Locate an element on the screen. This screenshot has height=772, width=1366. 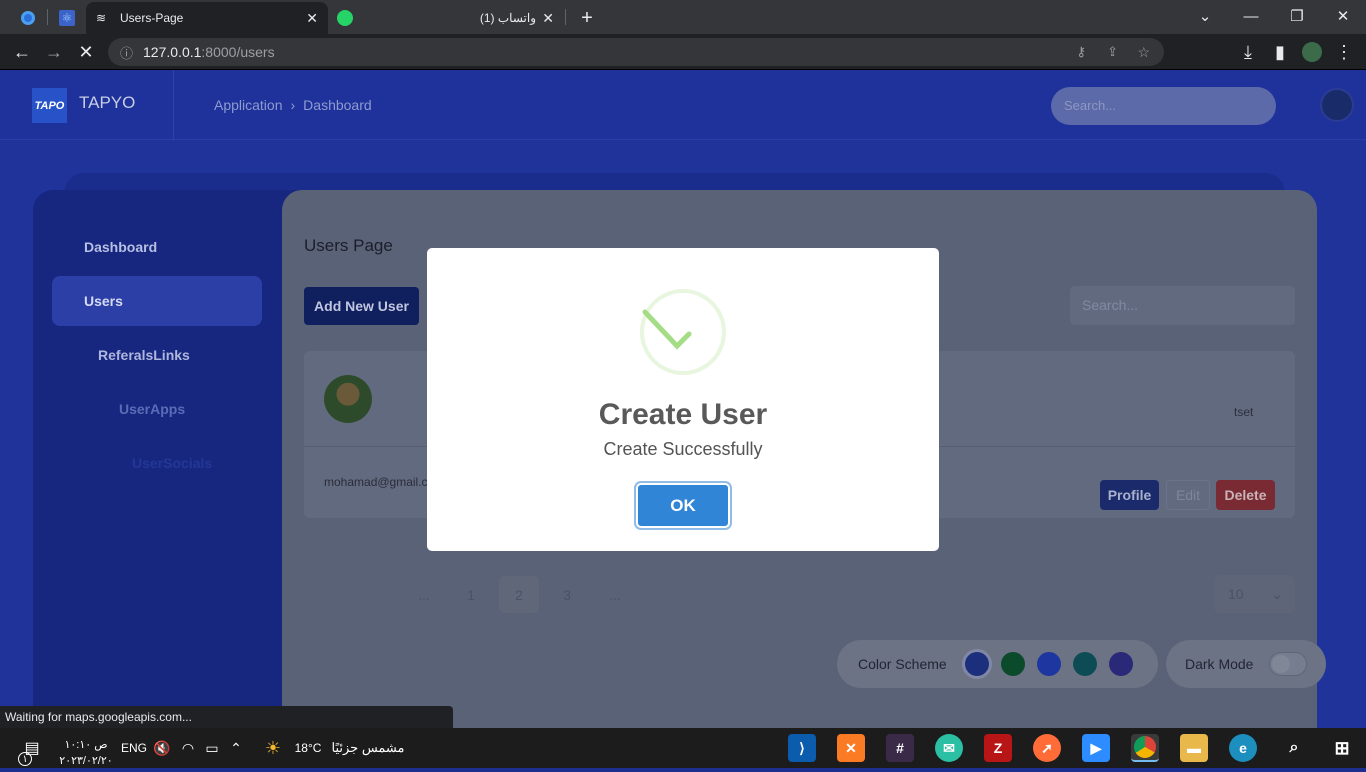
sidebar-item-users: Users is located at coordinates (103, 301).